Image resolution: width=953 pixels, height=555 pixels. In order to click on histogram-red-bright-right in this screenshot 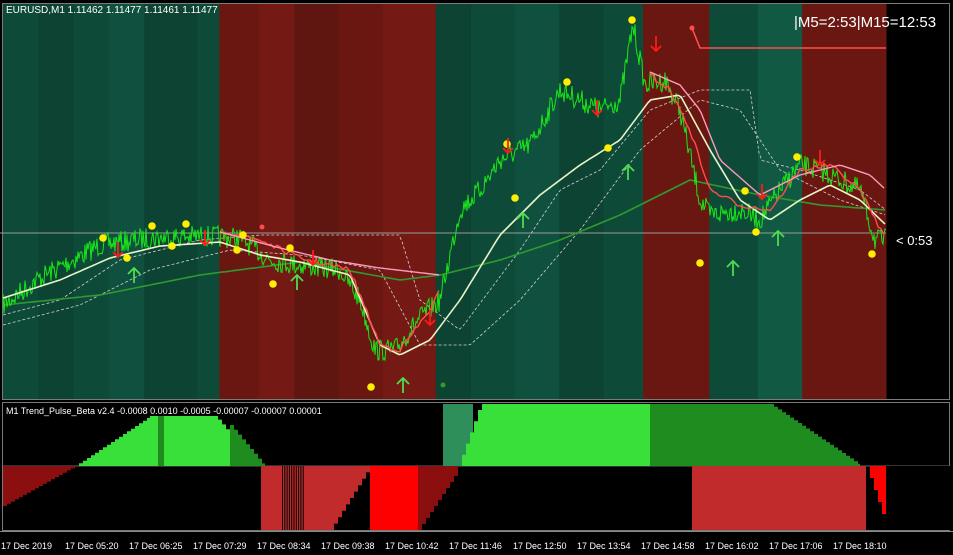, I will do `click(876, 496)`.